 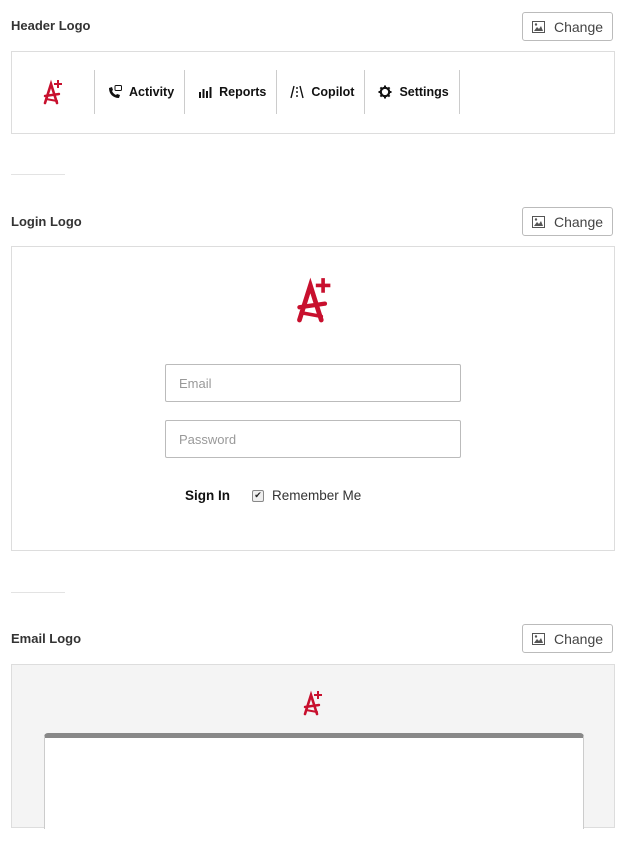 I want to click on nav-item-label: Activity, so click(x=152, y=92).